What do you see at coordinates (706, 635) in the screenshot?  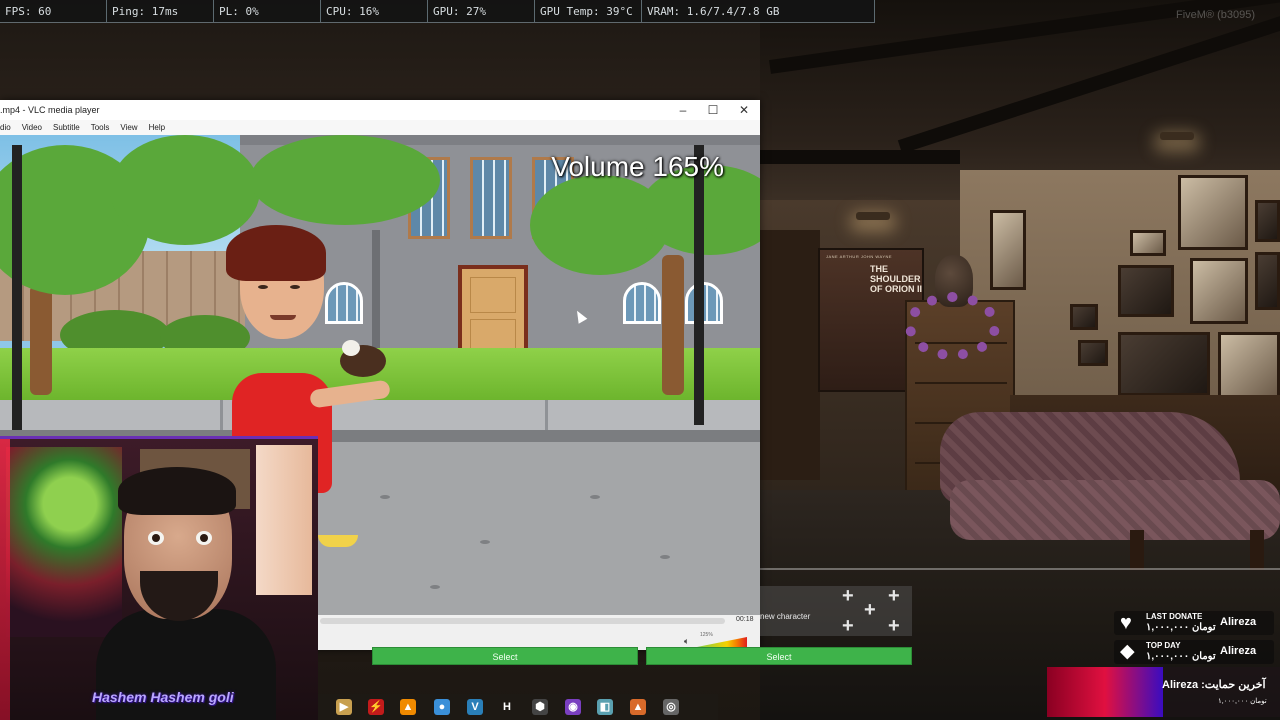 I see `volume-percent: 125%` at bounding box center [706, 635].